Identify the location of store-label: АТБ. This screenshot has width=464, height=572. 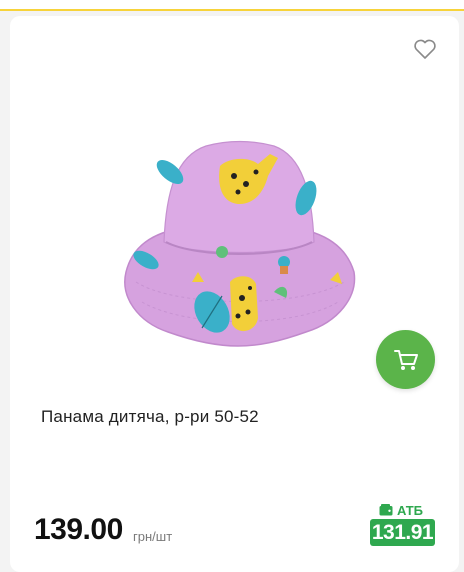
(401, 510).